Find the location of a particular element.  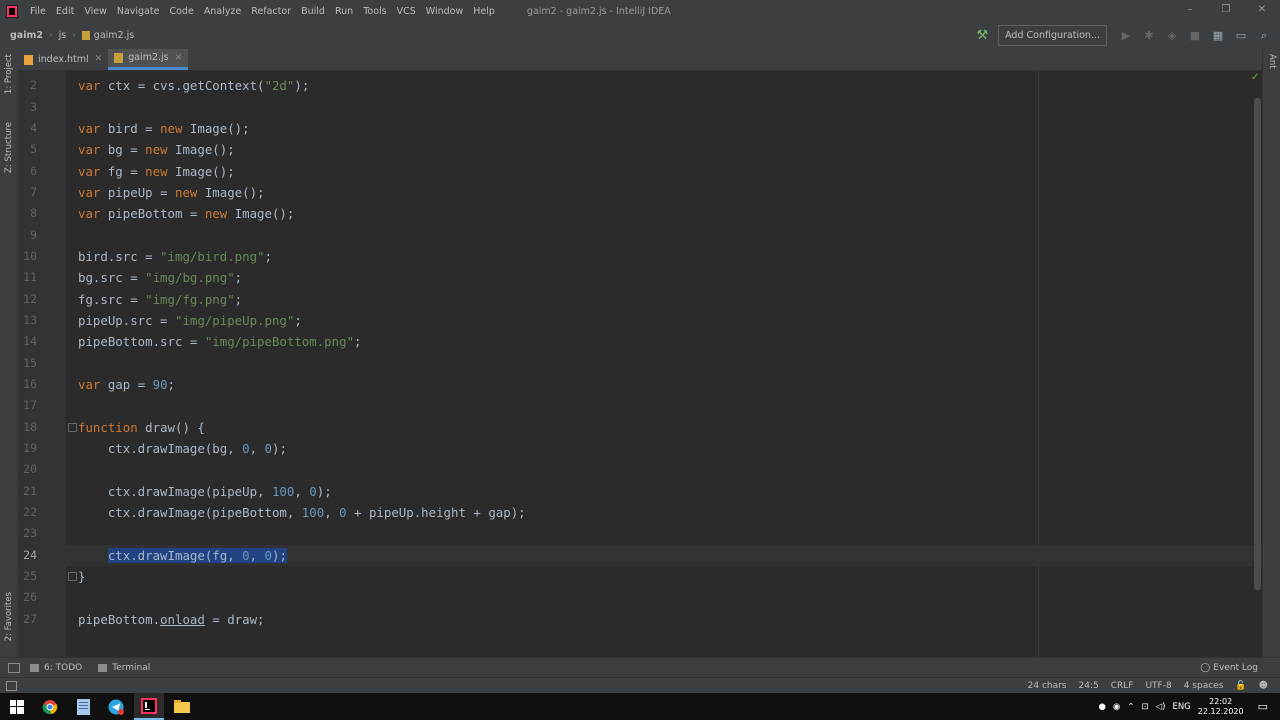

menu-window: Window is located at coordinates (444, 11).